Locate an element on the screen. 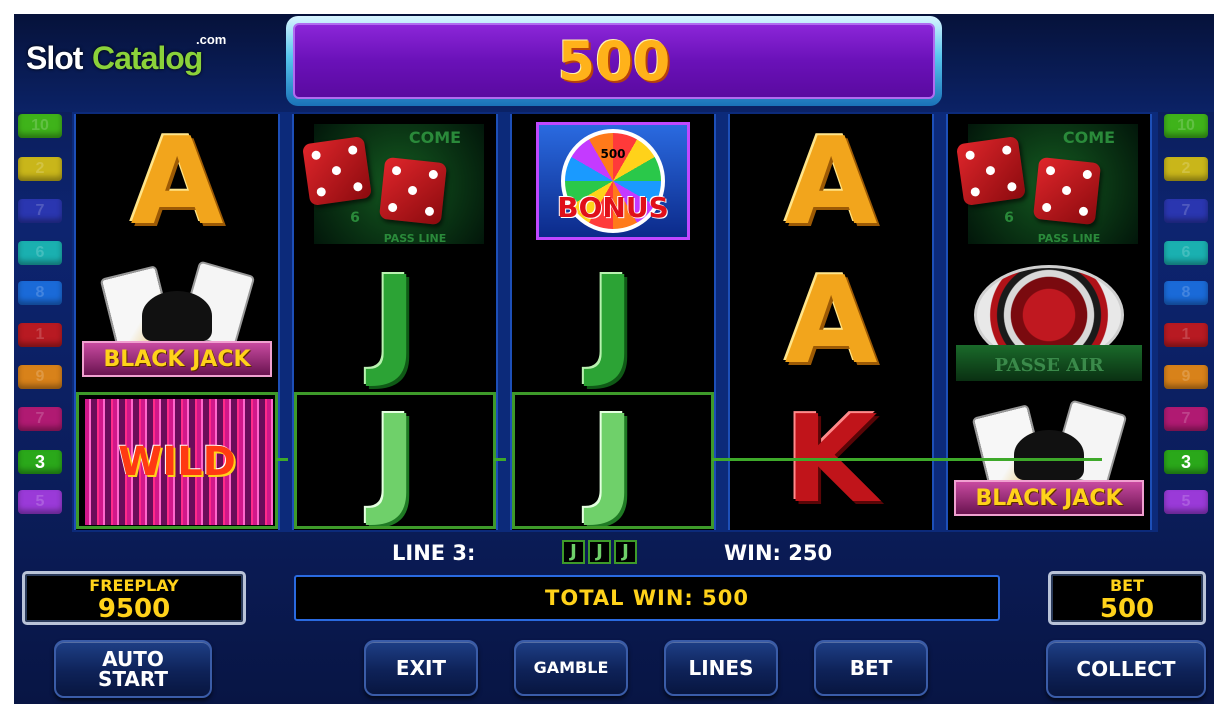 This screenshot has height=717, width=1228. freeplay-panel: FREEPLAY 9500 is located at coordinates (134, 598).